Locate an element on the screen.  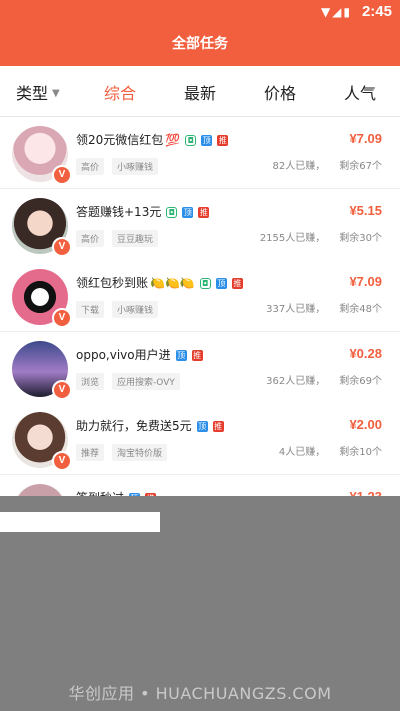
filter-bar: 类型 ▼ 综合 最新 价格 人气 is located at coordinates (200, 91).